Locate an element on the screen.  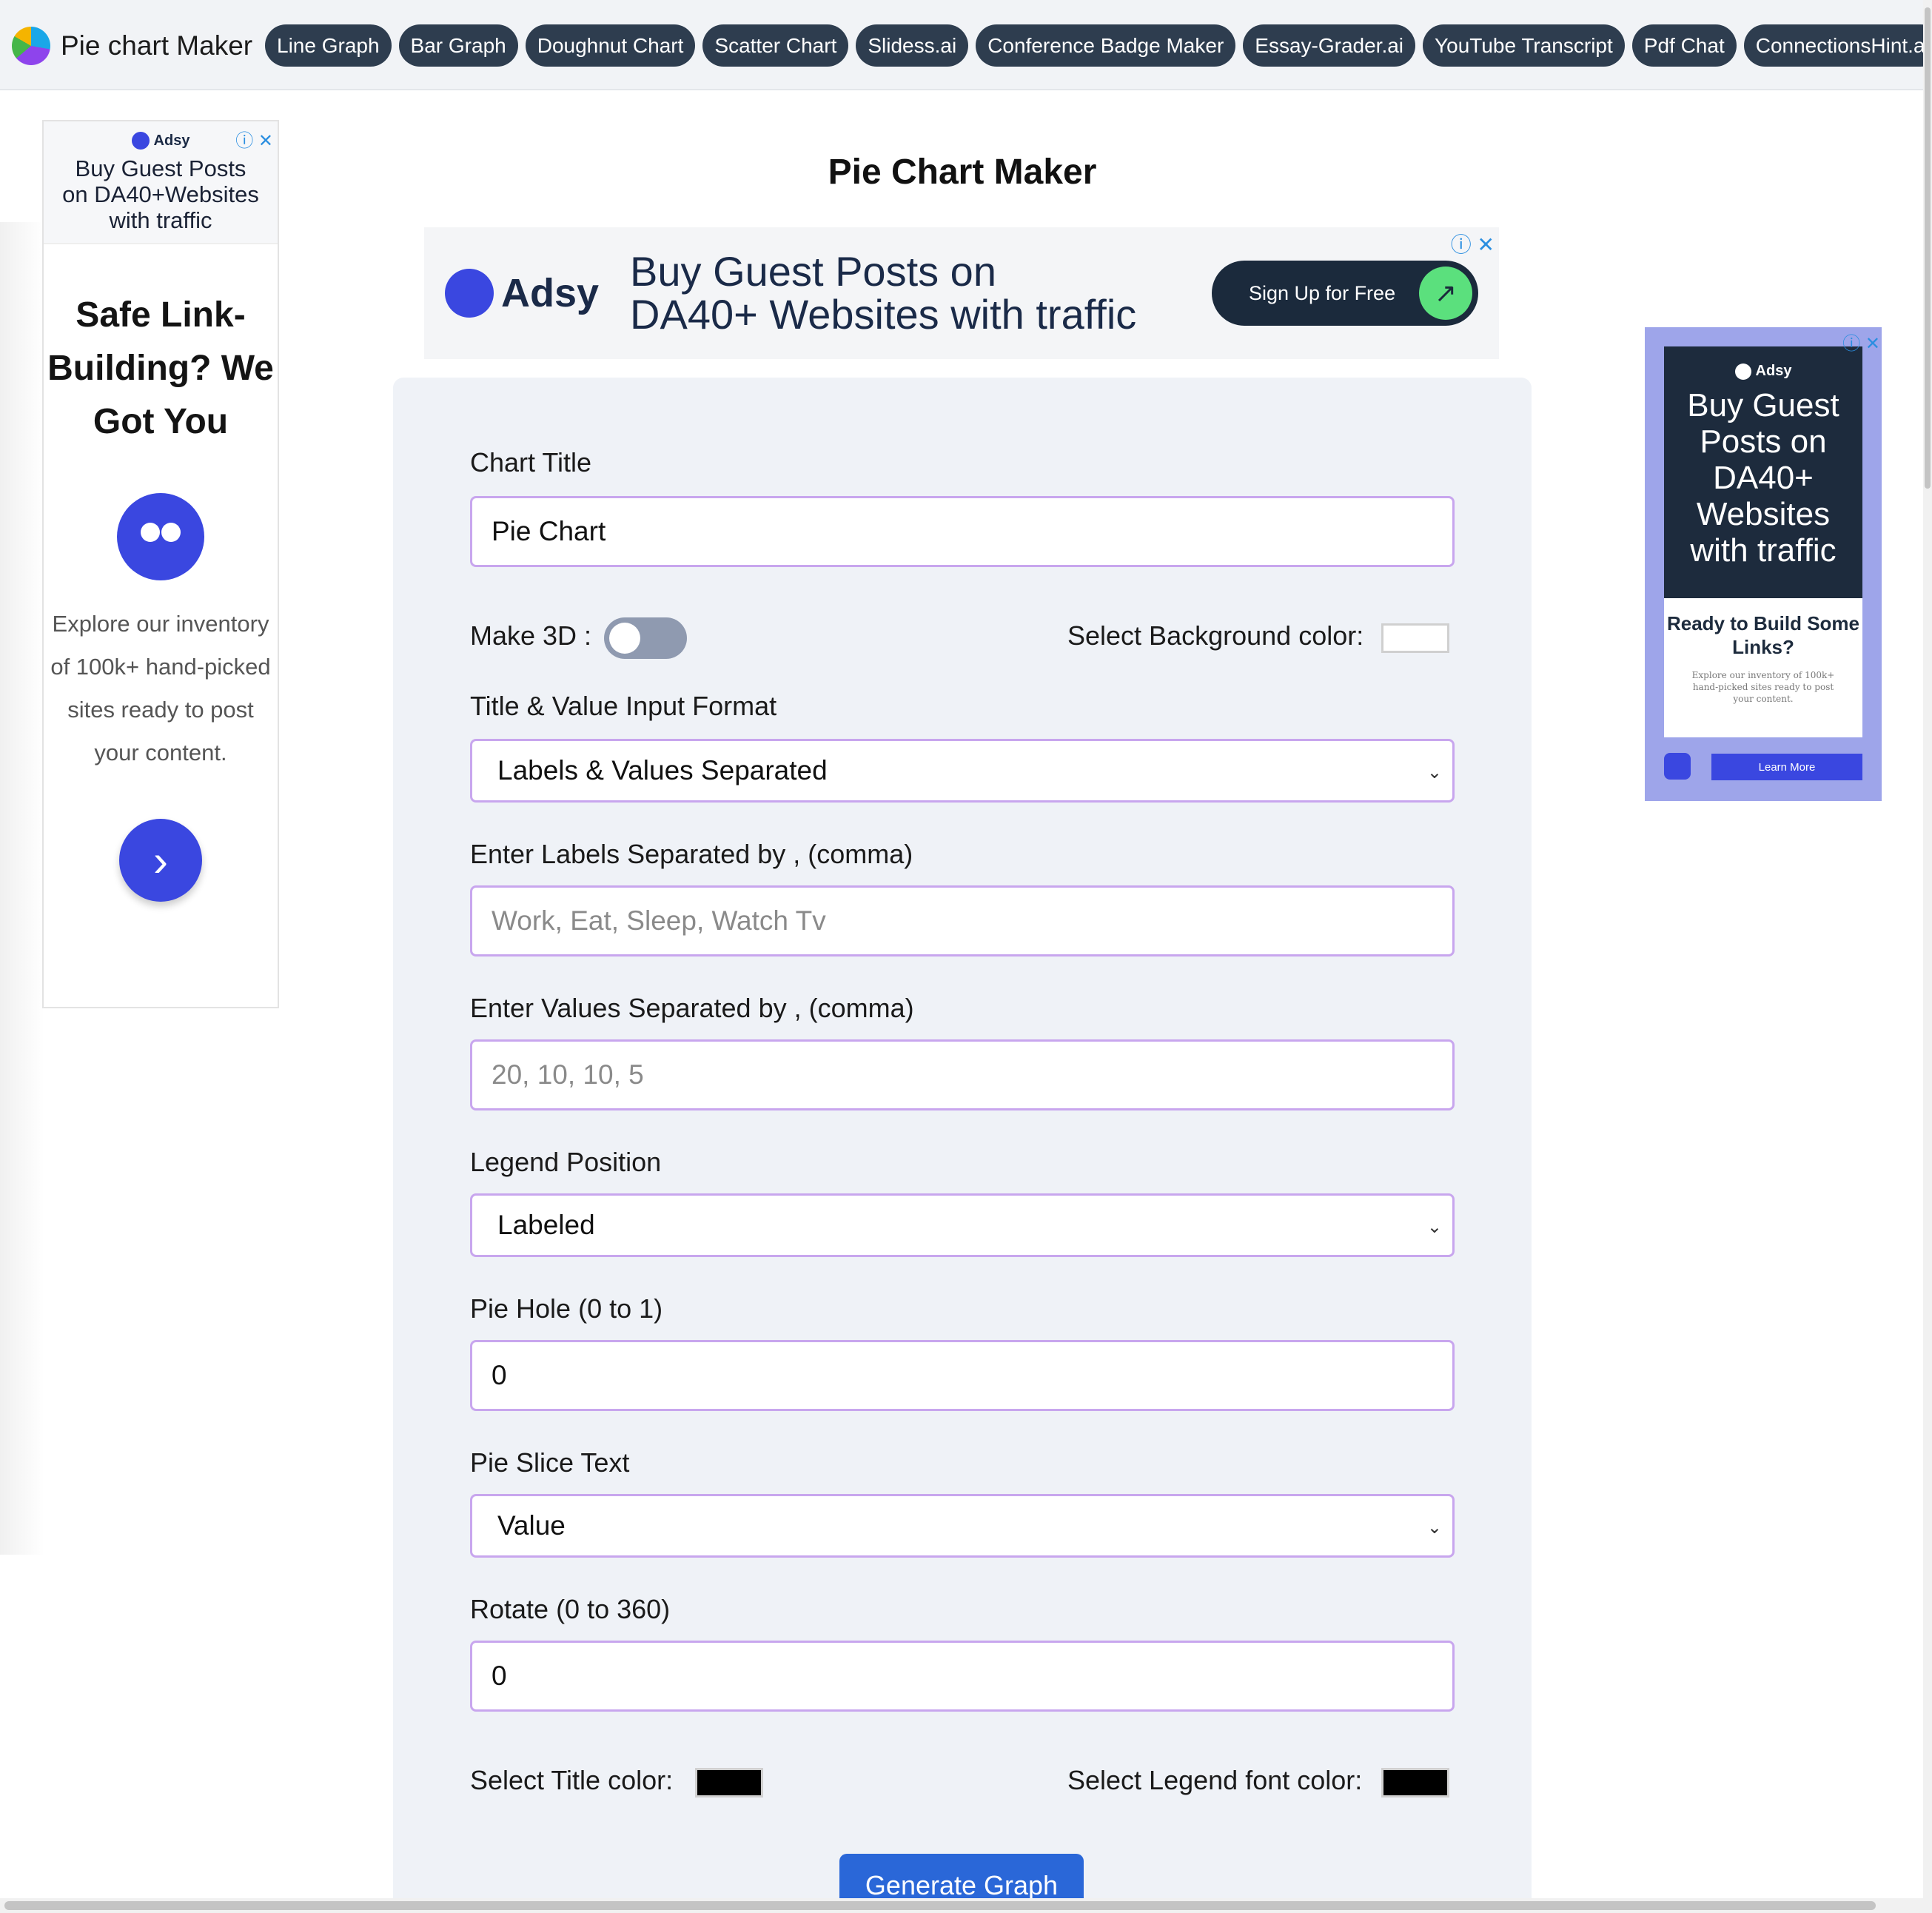
legend-color-label: Select Legend font color: is located at coordinates (1215, 1780).